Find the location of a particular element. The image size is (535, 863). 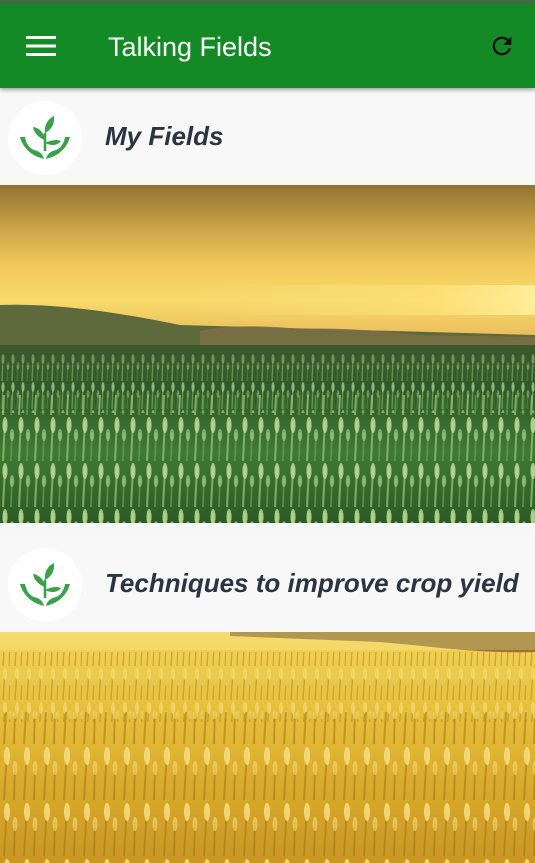

card-header: Techniques to improve crop yield is located at coordinates (267, 583).